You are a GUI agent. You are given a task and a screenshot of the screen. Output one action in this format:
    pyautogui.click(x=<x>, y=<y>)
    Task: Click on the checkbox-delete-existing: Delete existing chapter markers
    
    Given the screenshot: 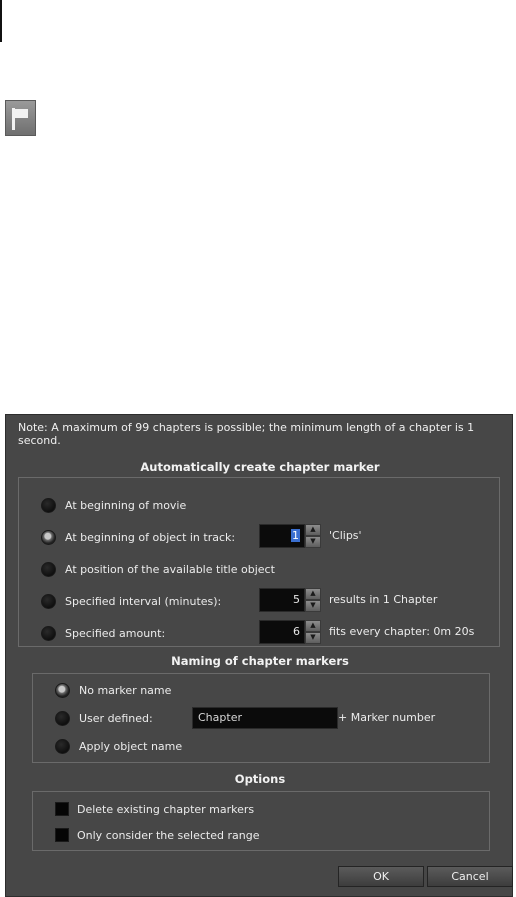 What is the action you would take?
    pyautogui.click(x=154, y=809)
    